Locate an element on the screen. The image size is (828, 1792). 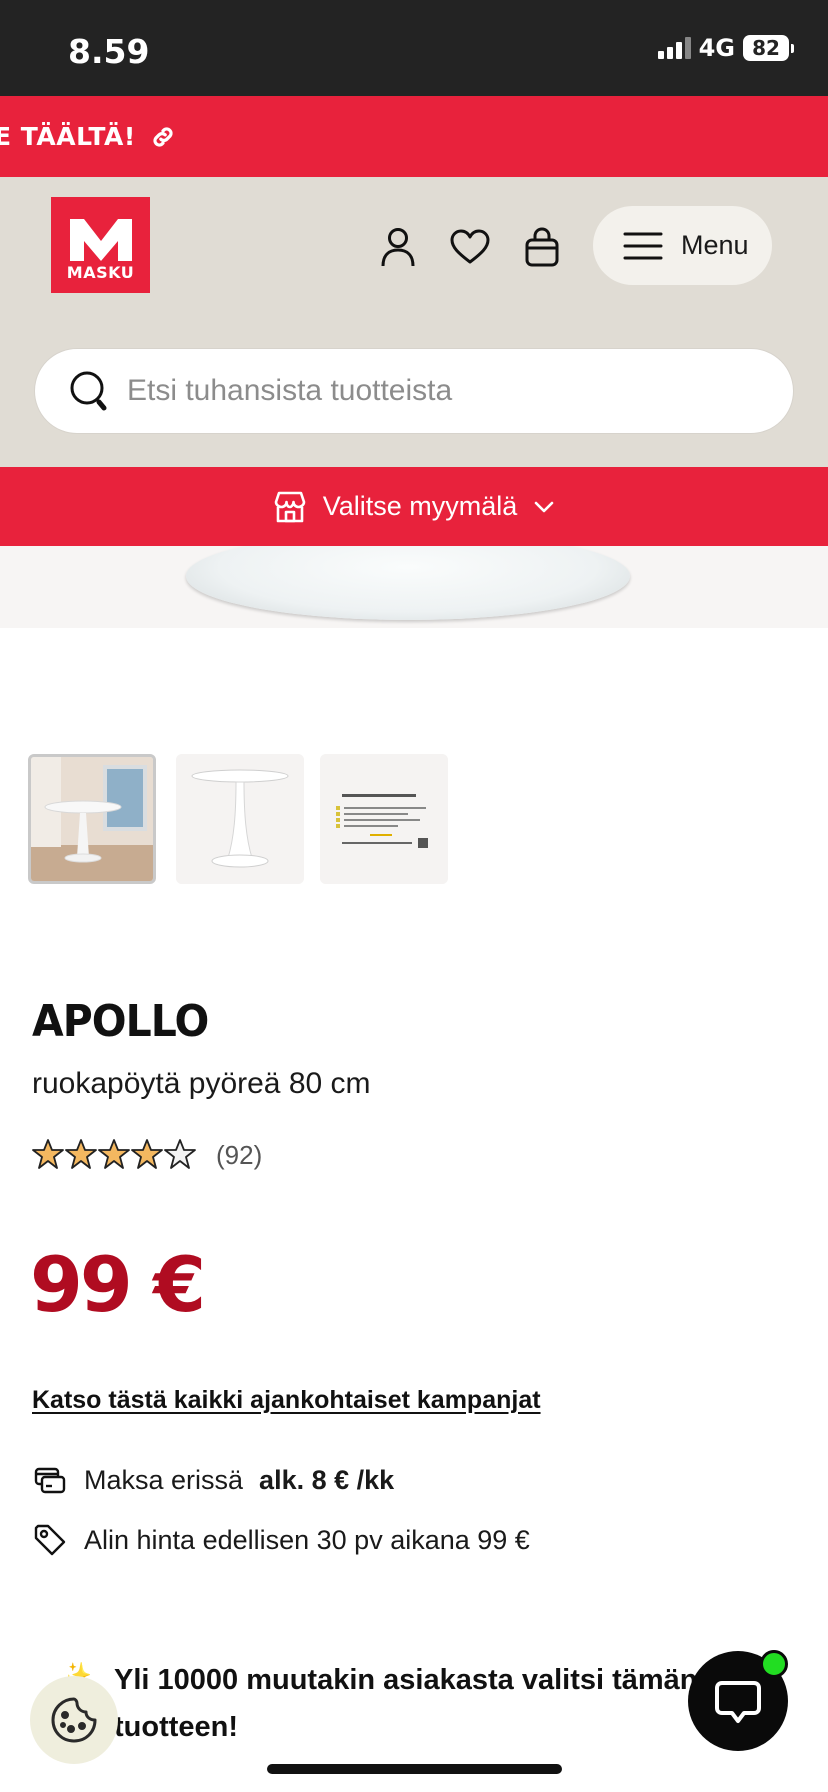
bag-icon is located at coordinates (542, 247).